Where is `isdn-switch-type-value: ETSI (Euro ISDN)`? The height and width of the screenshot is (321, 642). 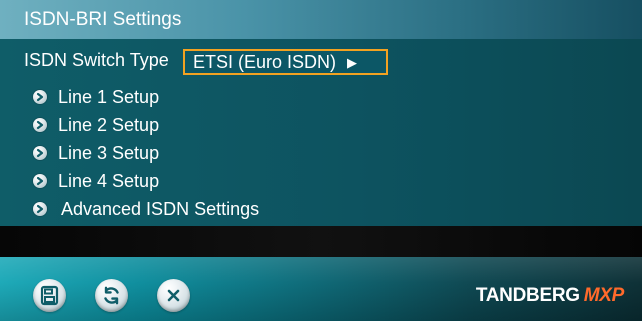 isdn-switch-type-value: ETSI (Euro ISDN) is located at coordinates (265, 62).